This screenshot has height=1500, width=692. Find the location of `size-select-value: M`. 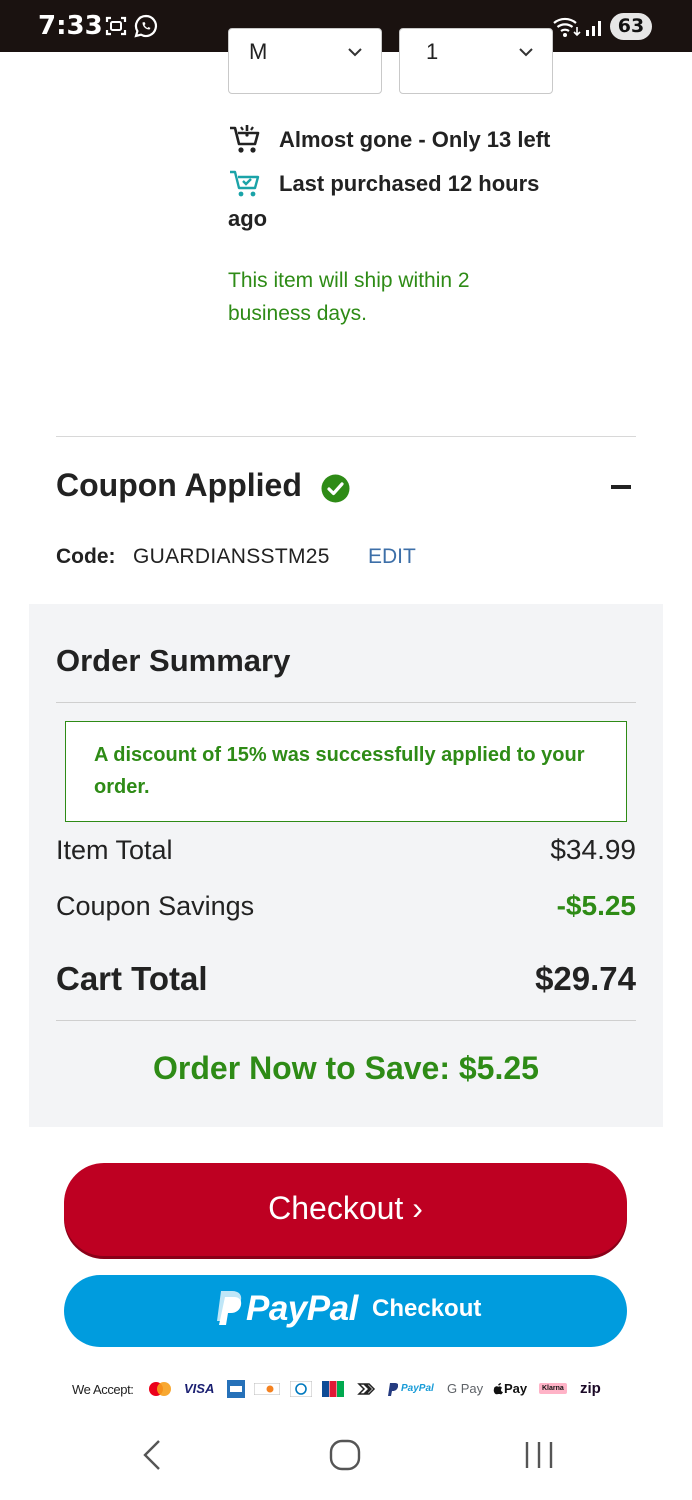

size-select-value: M is located at coordinates (258, 51).